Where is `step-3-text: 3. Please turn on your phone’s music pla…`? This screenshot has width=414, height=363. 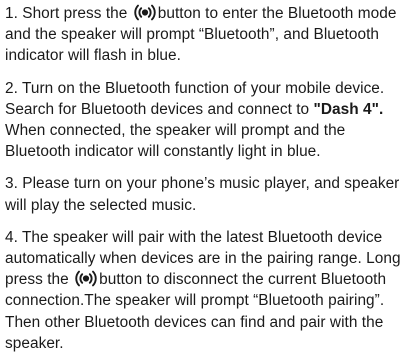 step-3-text: 3. Please turn on your phone’s music pla… is located at coordinates (202, 194).